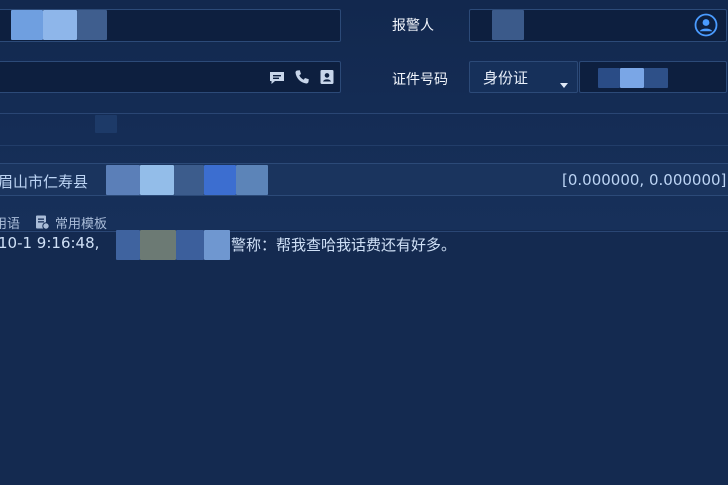  I want to click on phrases-button: 用语, so click(10, 222).